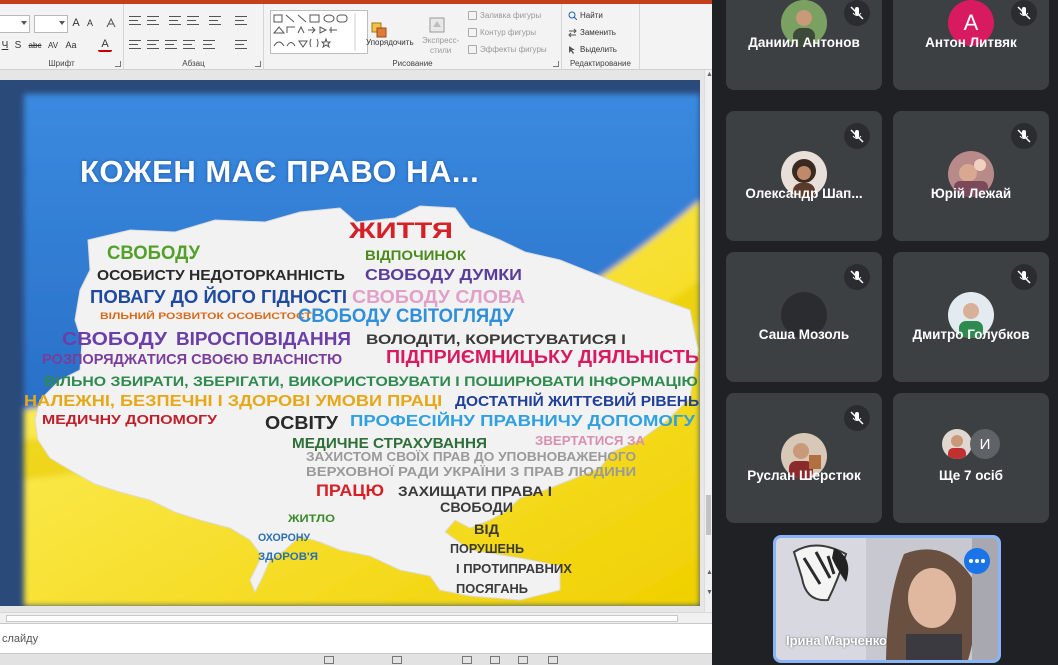 The width and height of the screenshot is (1058, 665). I want to click on replace-button: Заменить, so click(592, 32).